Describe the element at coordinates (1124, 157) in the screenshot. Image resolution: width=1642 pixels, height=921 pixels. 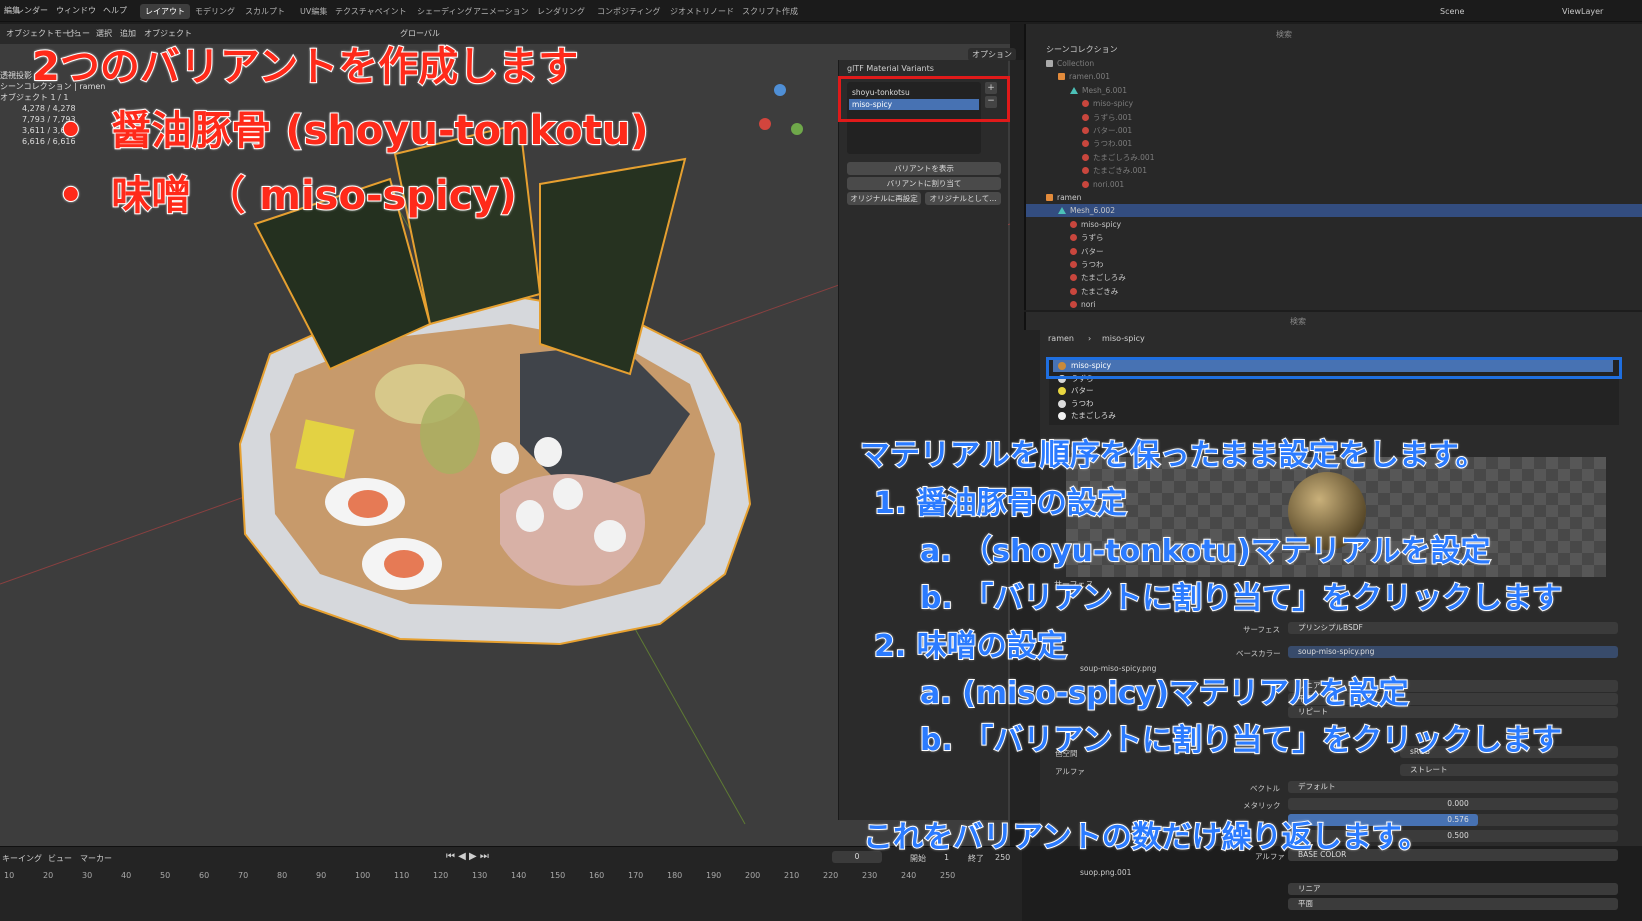
I see `outliner-row-label: たまごしろみ.001` at that location.